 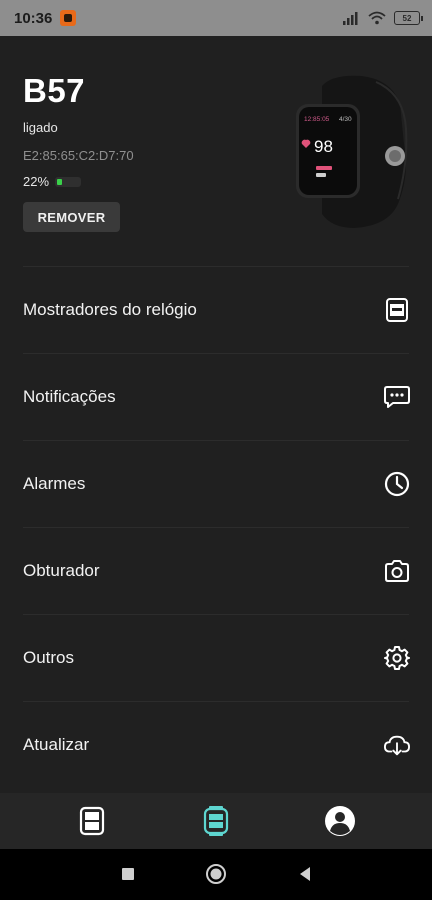 I want to click on menu-item-label: Outros, so click(x=49, y=657).